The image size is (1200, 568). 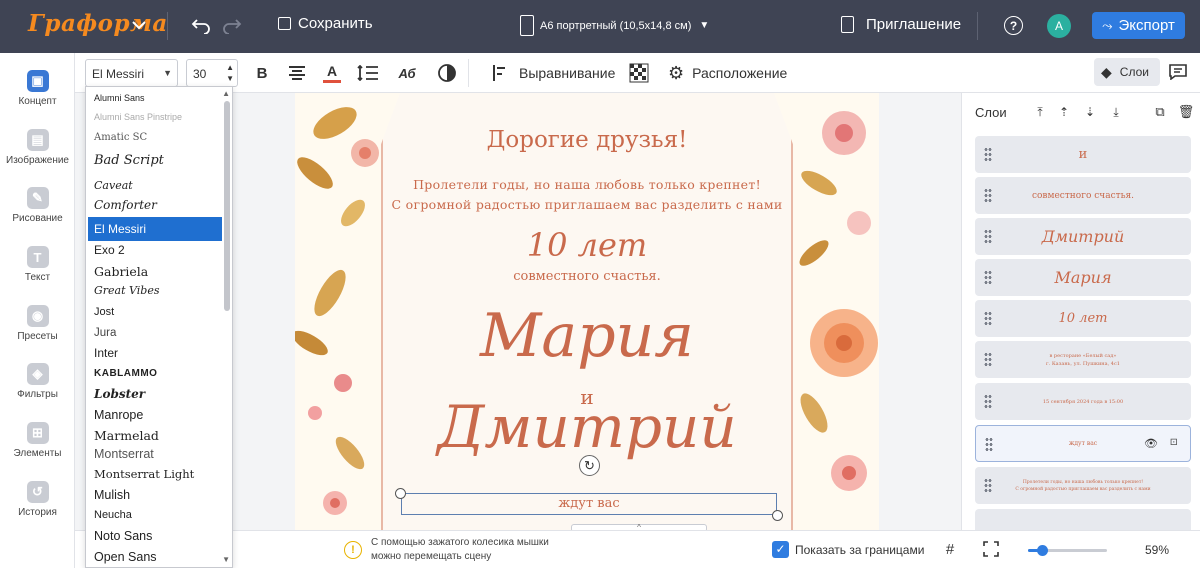 What do you see at coordinates (131, 73) in the screenshot?
I see `font-family-select: El Messiri ▼` at bounding box center [131, 73].